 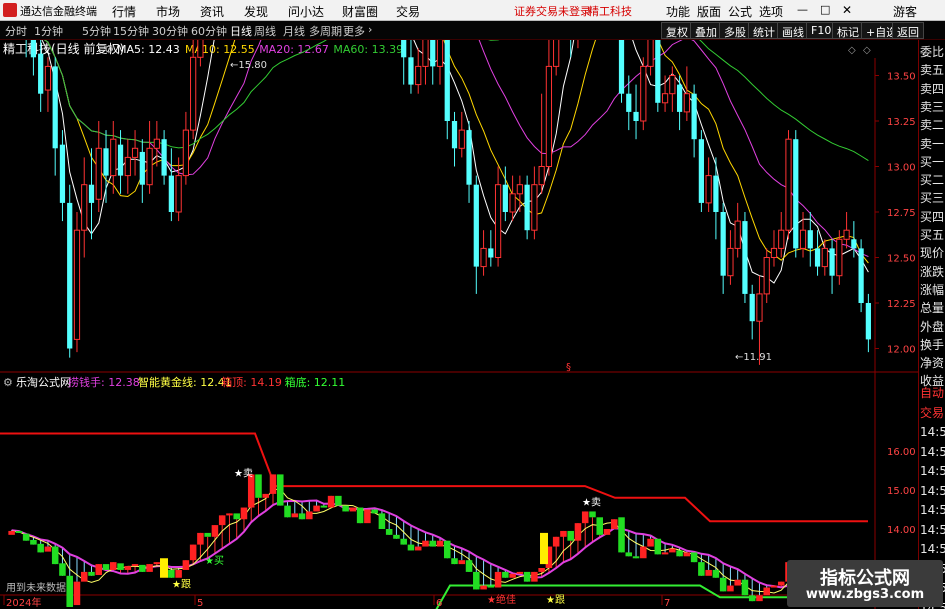 I want to click on diejia-button: 叠加, so click(x=706, y=30).